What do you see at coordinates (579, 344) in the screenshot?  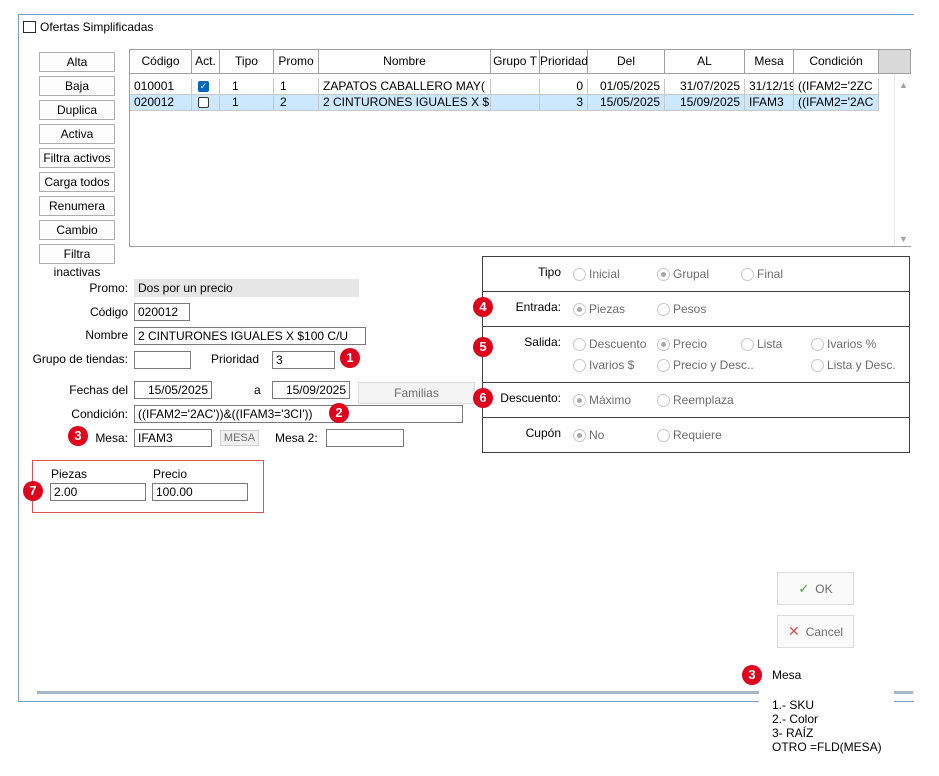 I see `salida-descuento-radio` at bounding box center [579, 344].